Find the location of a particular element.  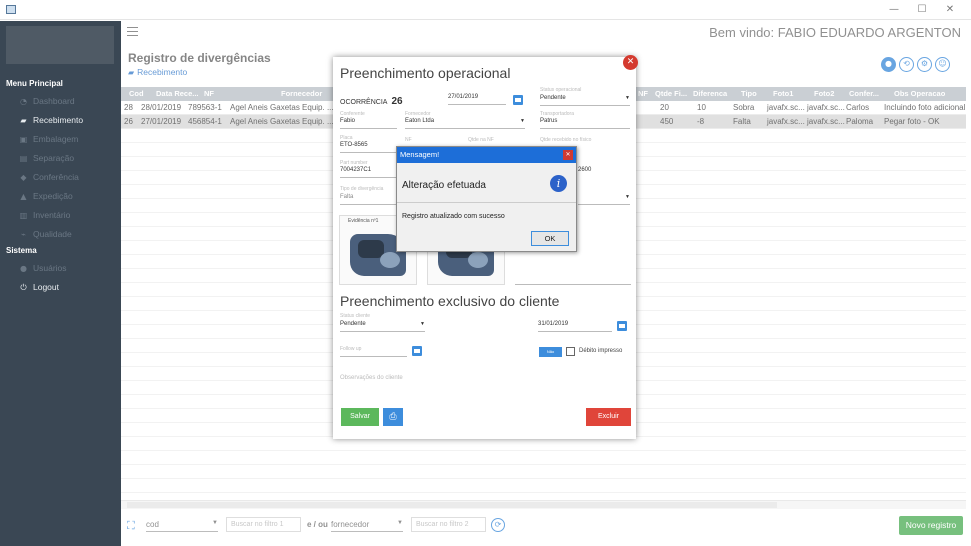

sidebar-item-label: Qualidade is located at coordinates (52, 234).